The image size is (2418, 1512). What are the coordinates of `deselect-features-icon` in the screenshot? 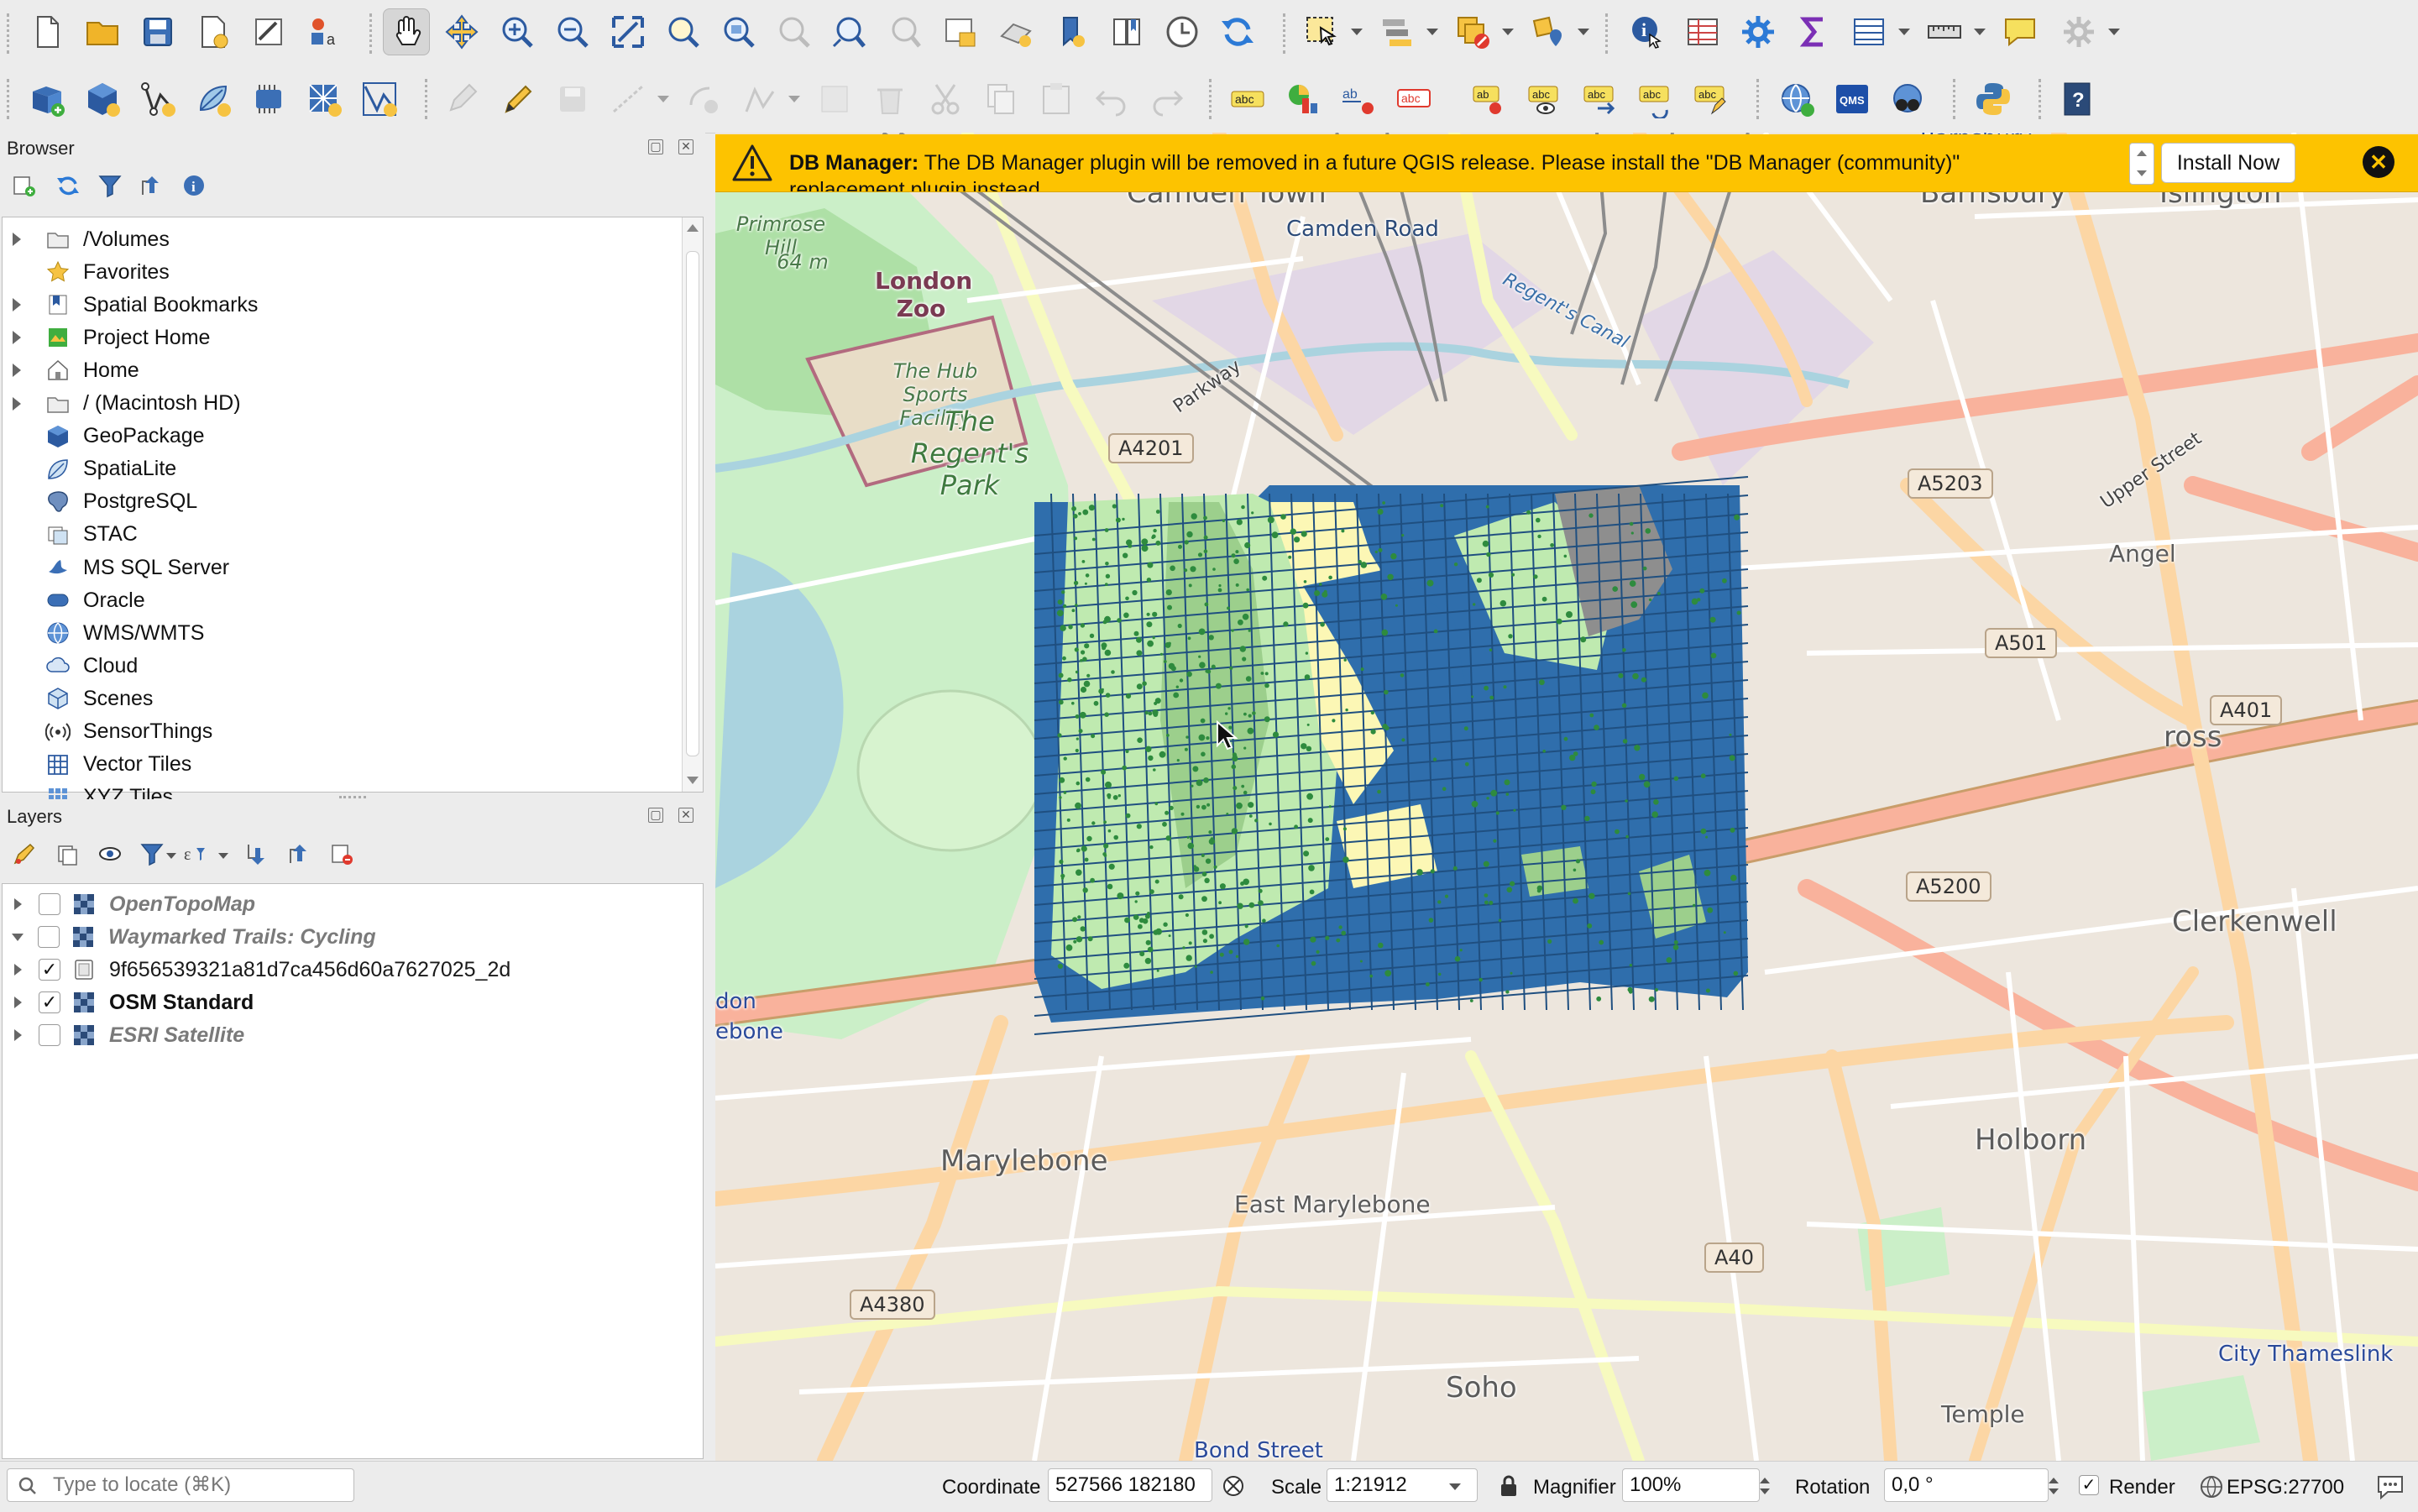 It's located at (1472, 31).